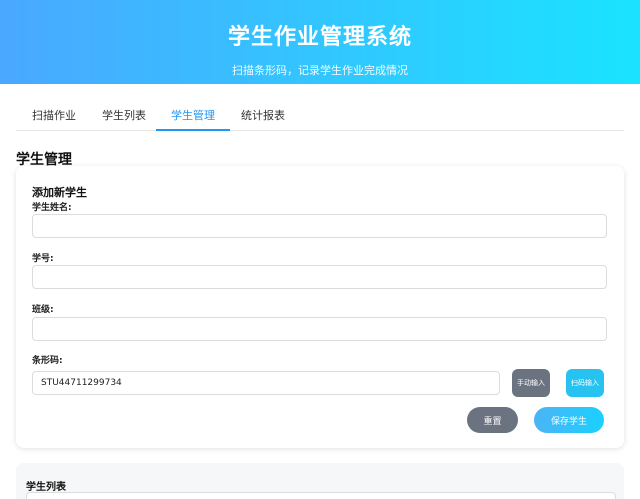  Describe the element at coordinates (193, 113) in the screenshot. I see `tab-student-management: 学生管理` at that location.